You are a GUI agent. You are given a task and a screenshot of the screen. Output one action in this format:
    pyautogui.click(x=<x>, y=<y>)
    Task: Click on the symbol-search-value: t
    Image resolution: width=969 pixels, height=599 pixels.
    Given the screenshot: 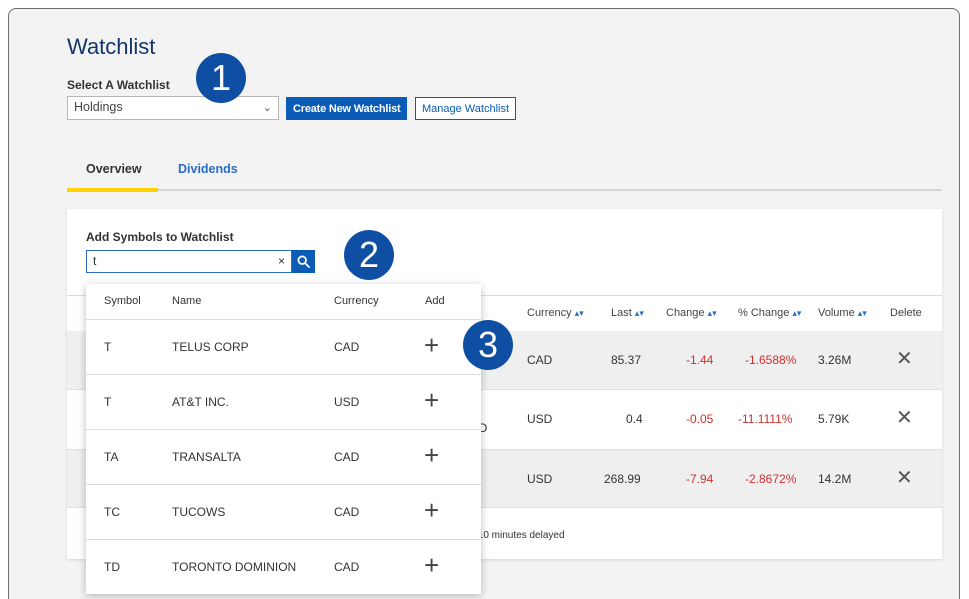 What is the action you would take?
    pyautogui.click(x=95, y=261)
    